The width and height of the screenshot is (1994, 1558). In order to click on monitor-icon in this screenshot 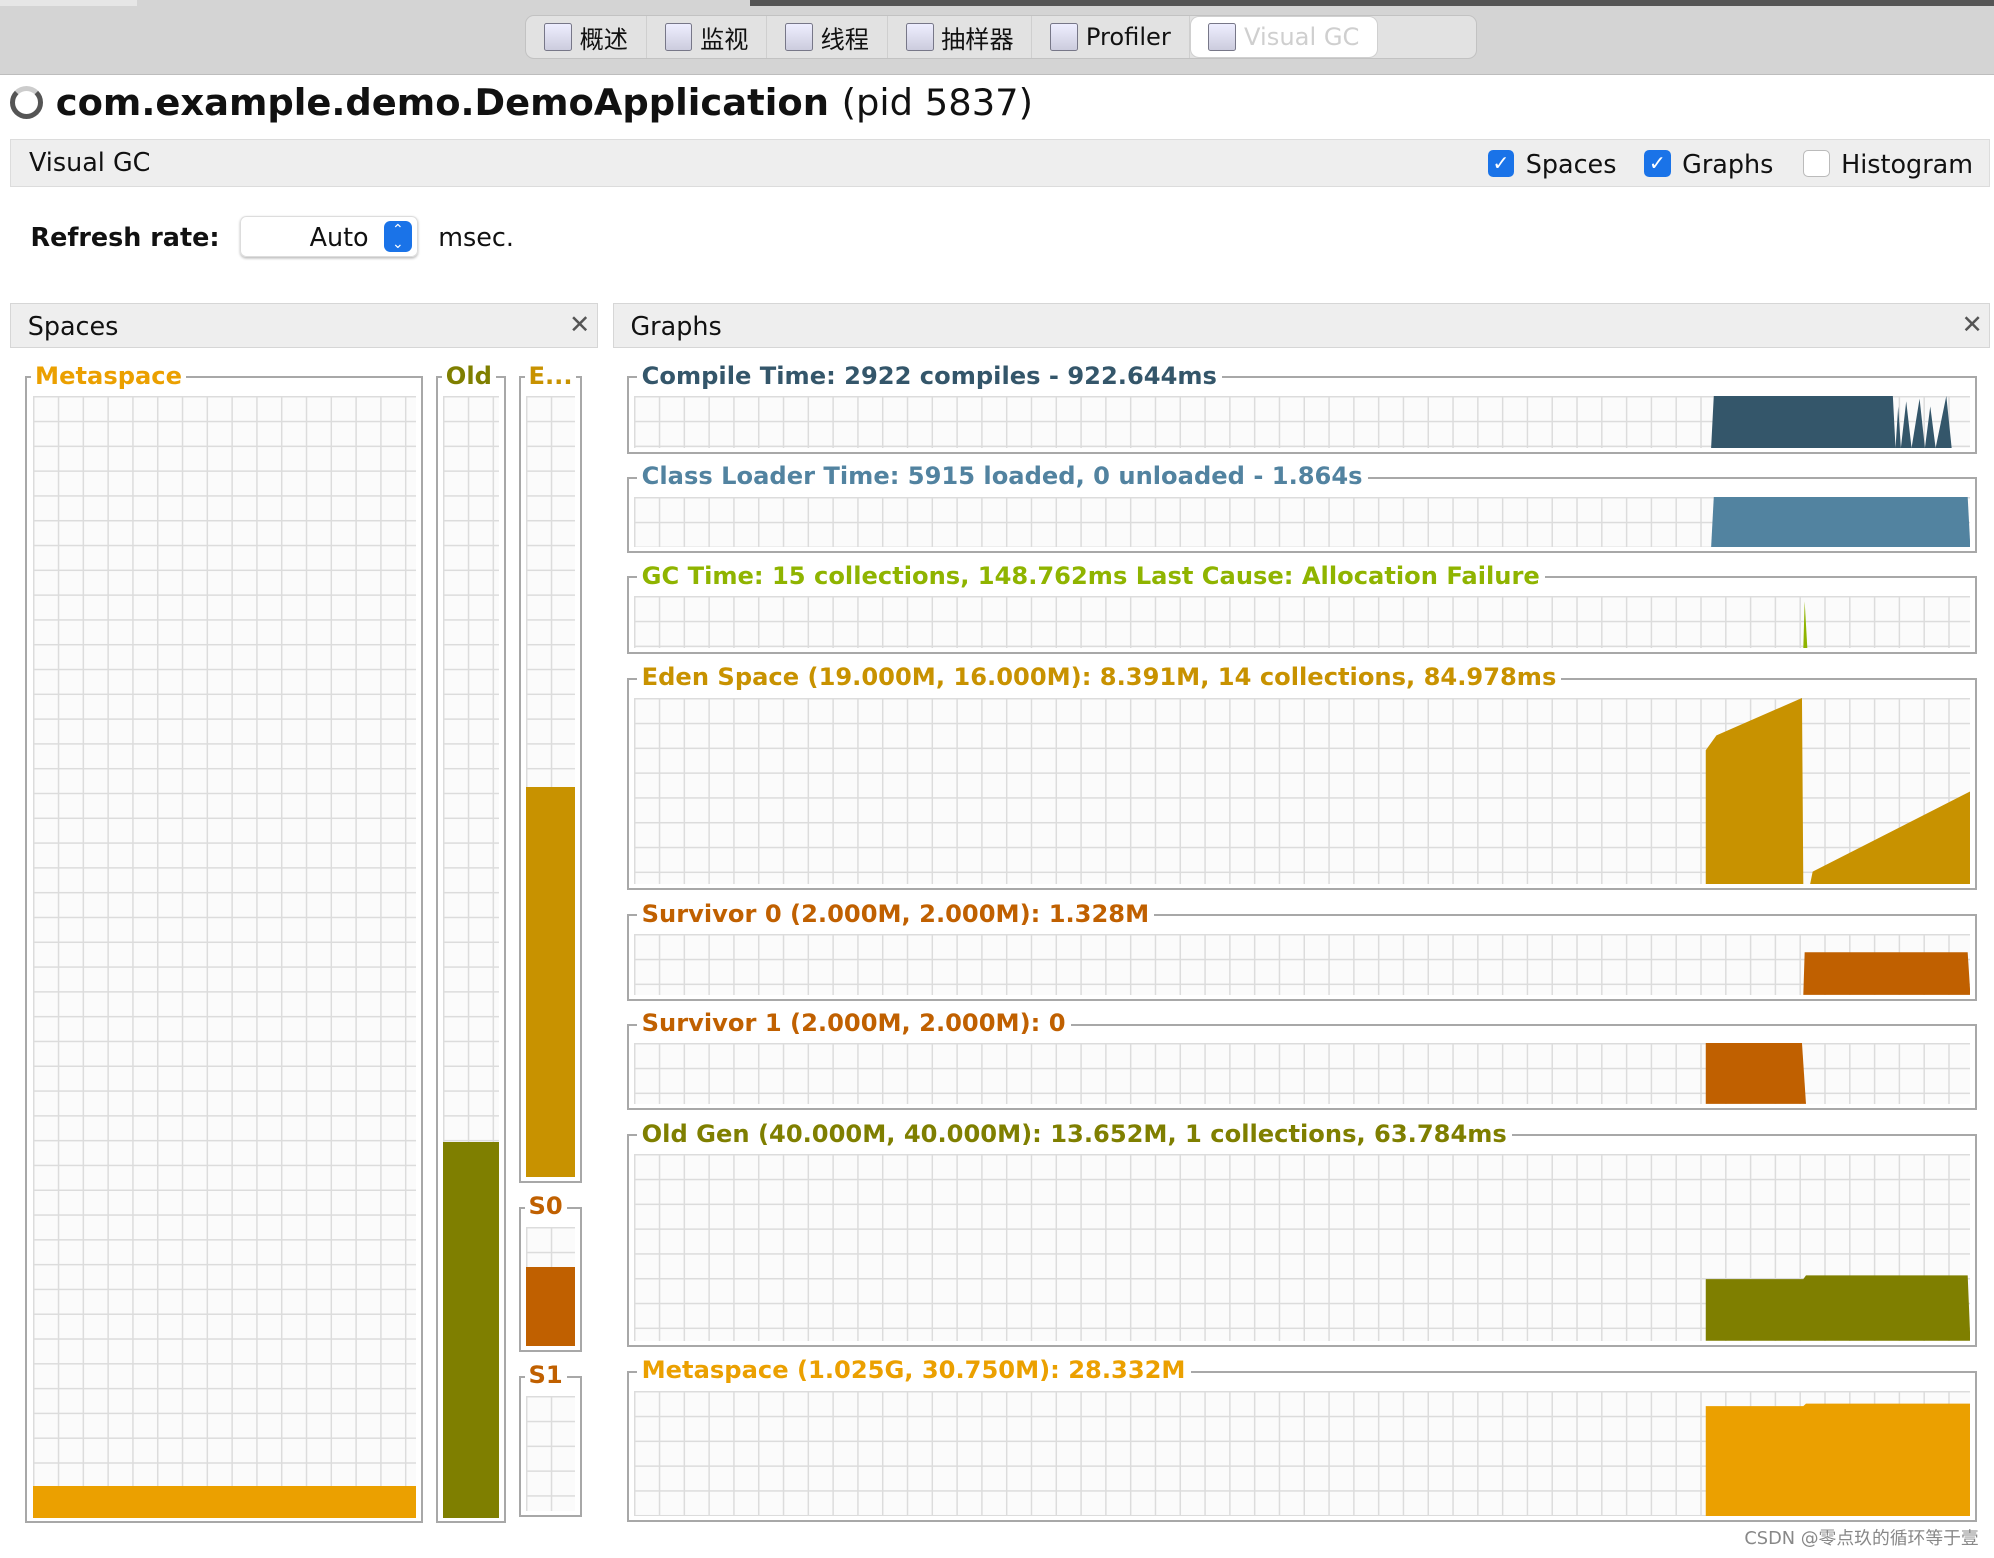, I will do `click(678, 37)`.